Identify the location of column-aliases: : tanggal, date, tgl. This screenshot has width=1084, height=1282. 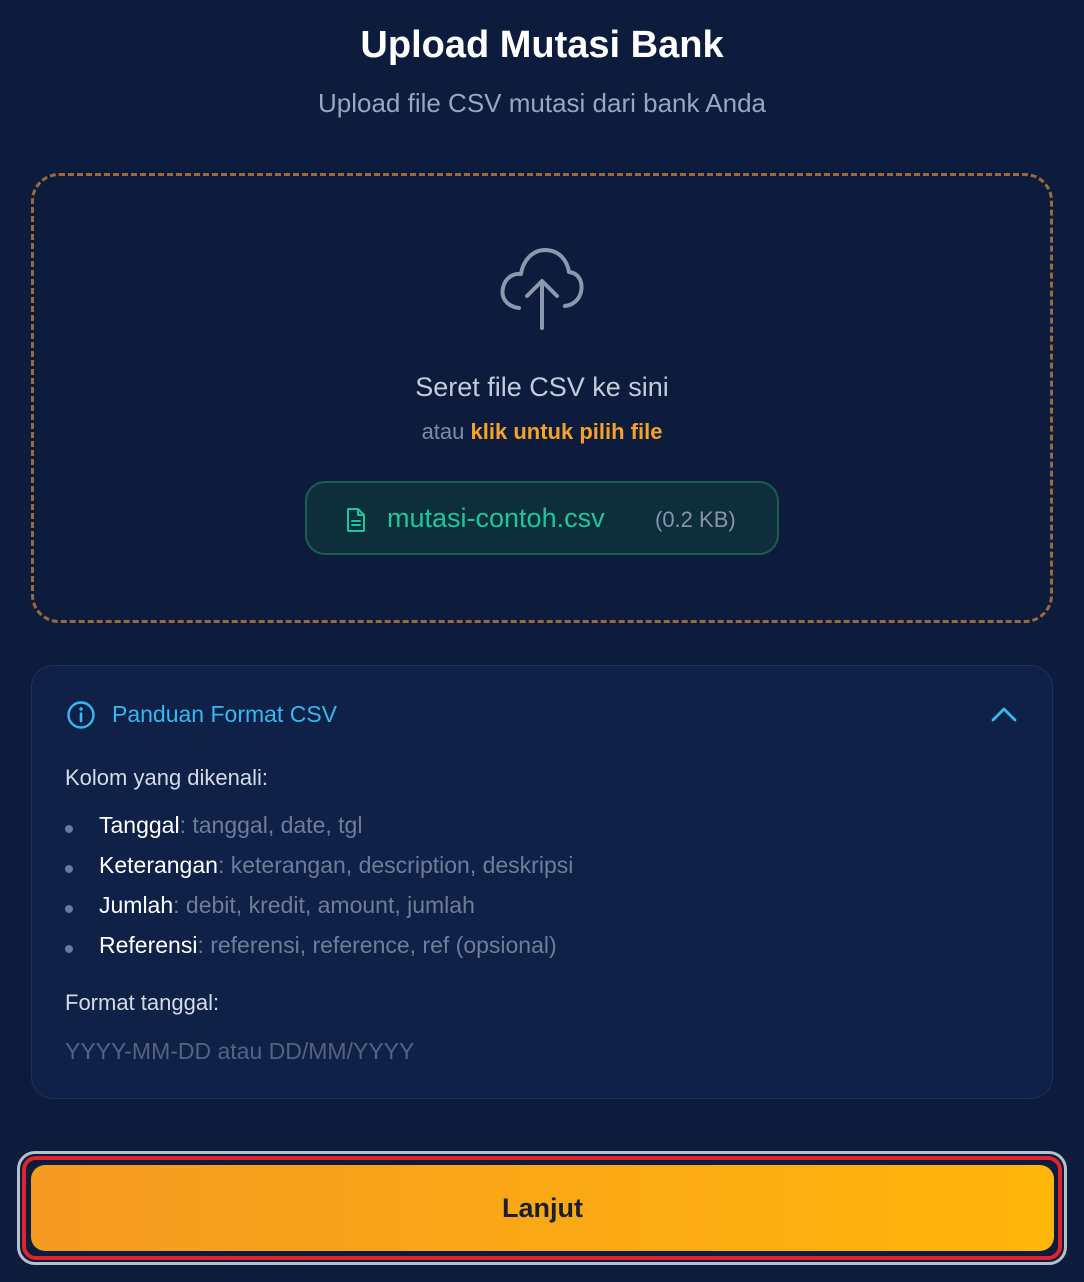
(271, 825).